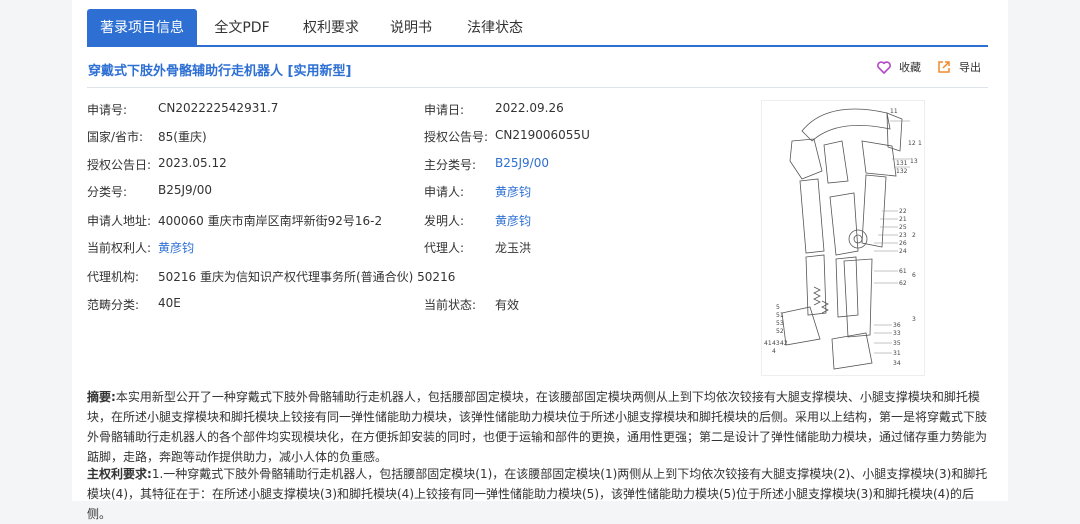  Describe the element at coordinates (902, 171) in the screenshot. I see `figure-label: 132` at that location.